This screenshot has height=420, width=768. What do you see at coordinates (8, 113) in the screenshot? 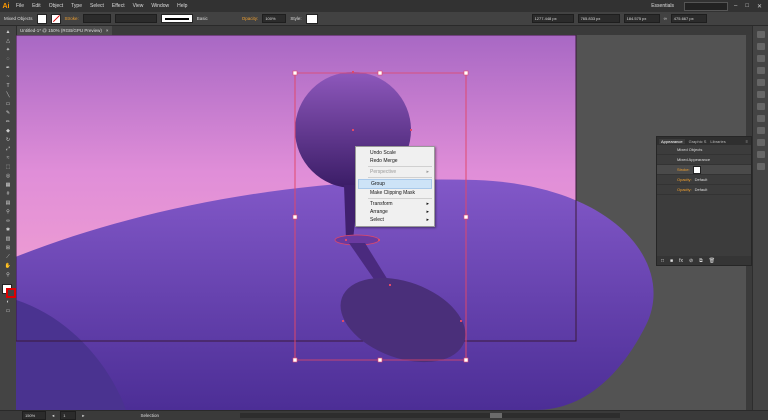
I see `paintbrush-icon: ✎` at bounding box center [8, 113].